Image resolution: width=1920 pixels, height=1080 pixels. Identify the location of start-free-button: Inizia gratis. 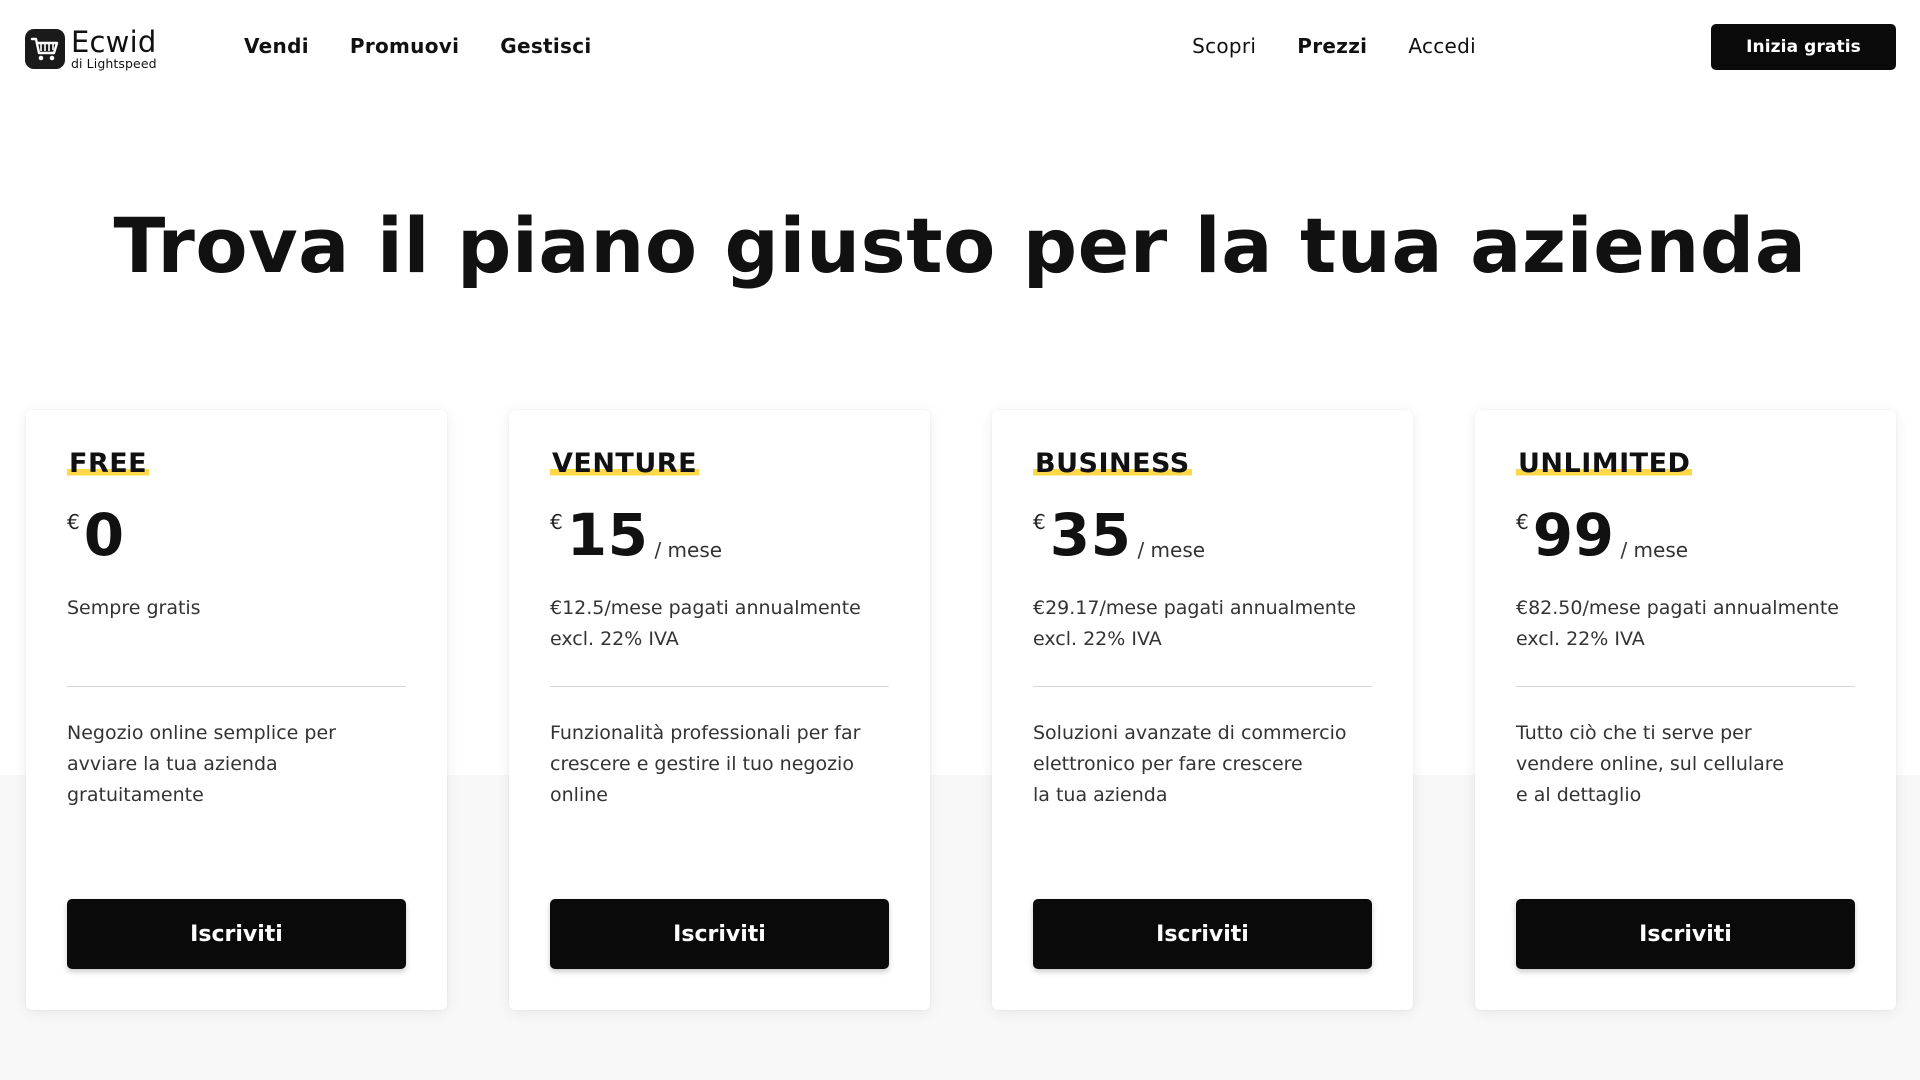
(1803, 47).